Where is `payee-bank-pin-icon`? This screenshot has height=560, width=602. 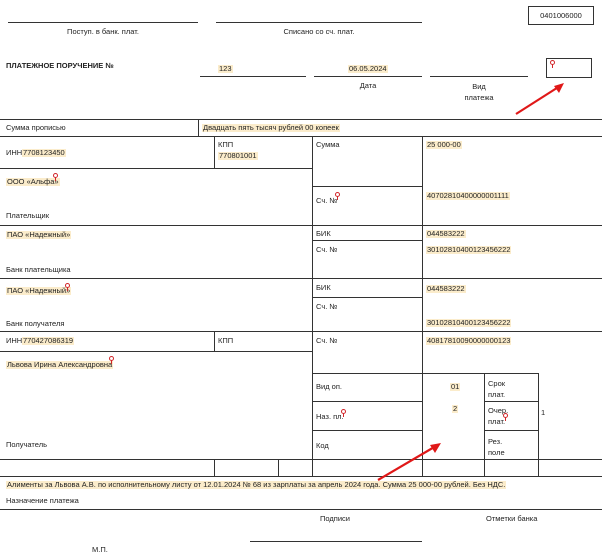
payee-bank-pin-icon is located at coordinates (67, 287).